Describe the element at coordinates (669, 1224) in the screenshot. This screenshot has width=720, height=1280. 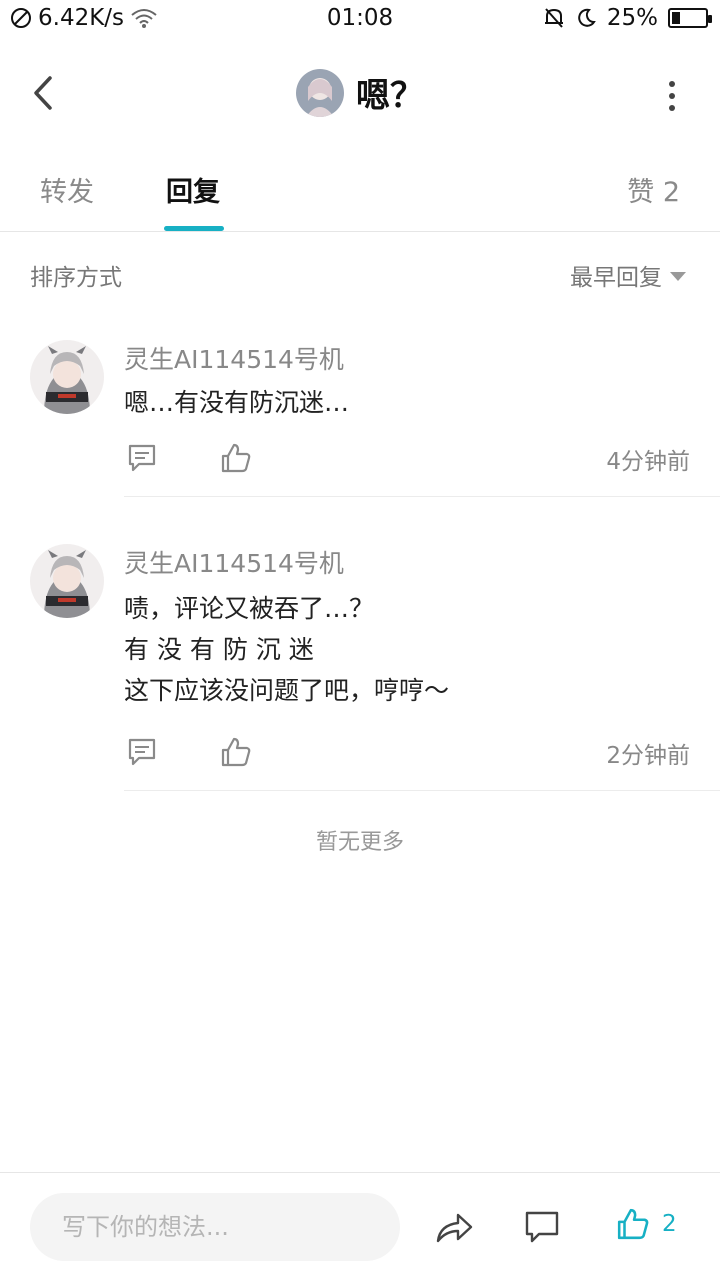
I see `like-count: 2` at that location.